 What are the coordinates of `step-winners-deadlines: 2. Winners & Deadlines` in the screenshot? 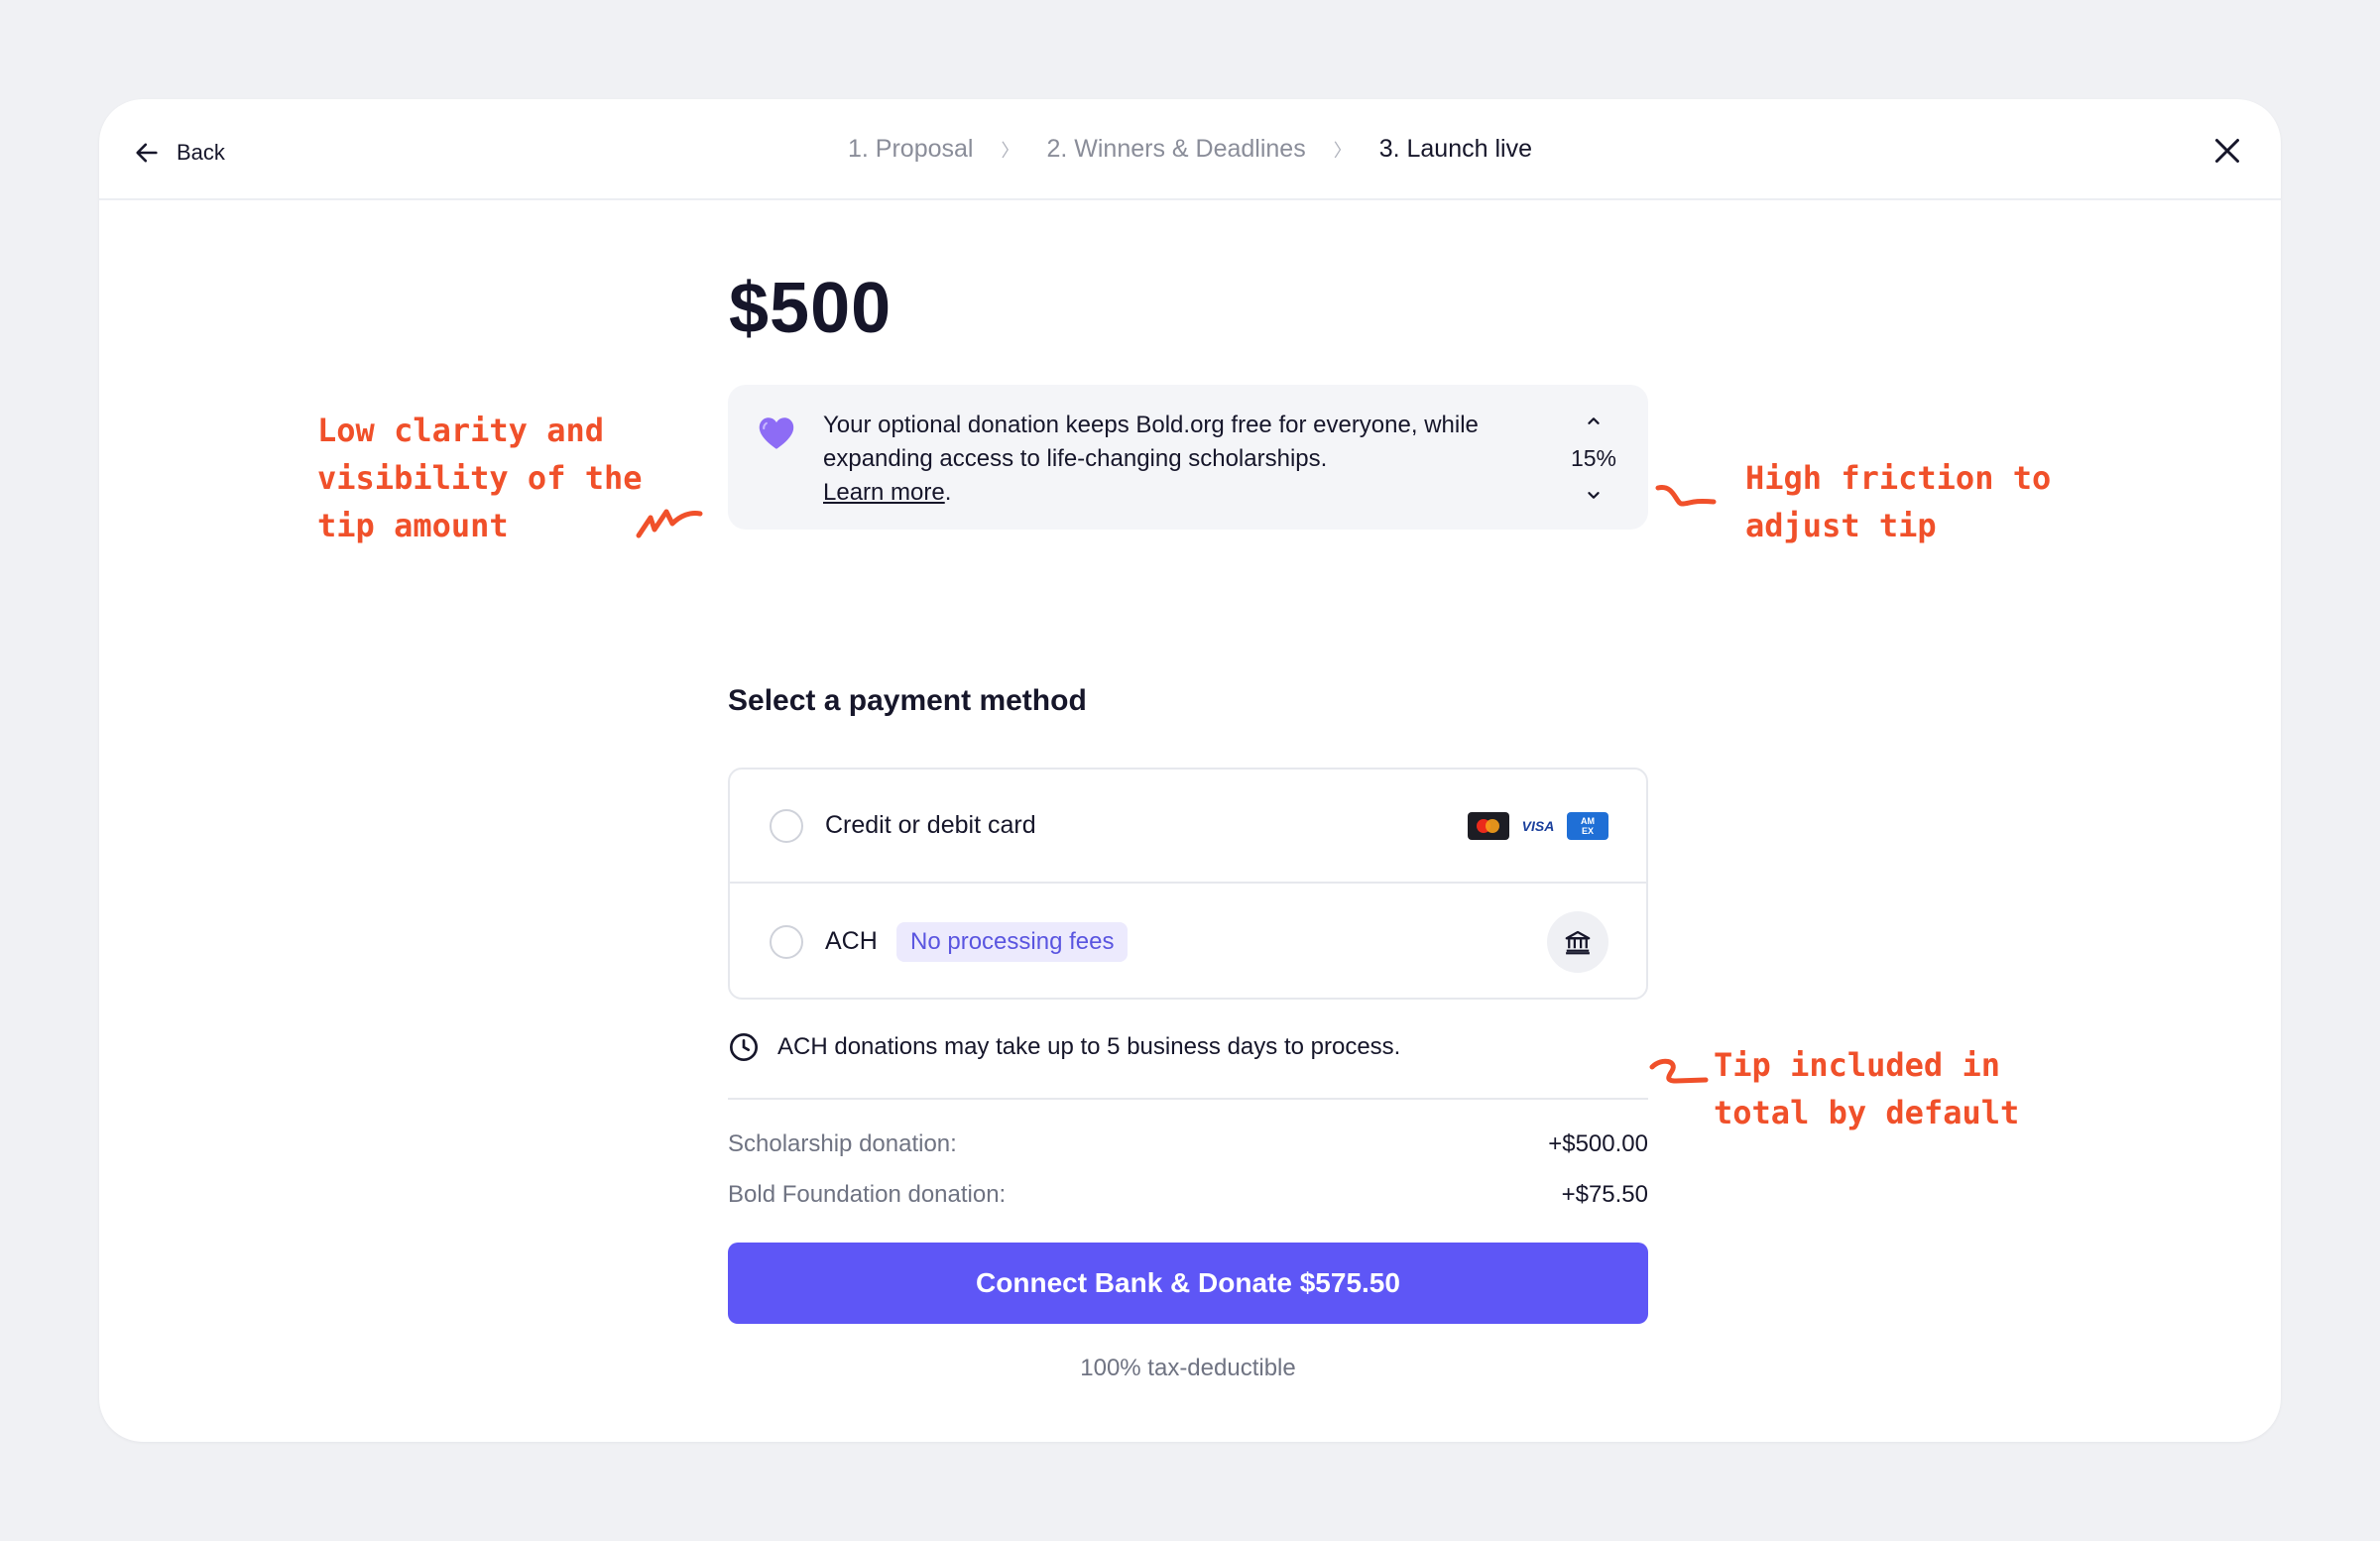 It's located at (1175, 149).